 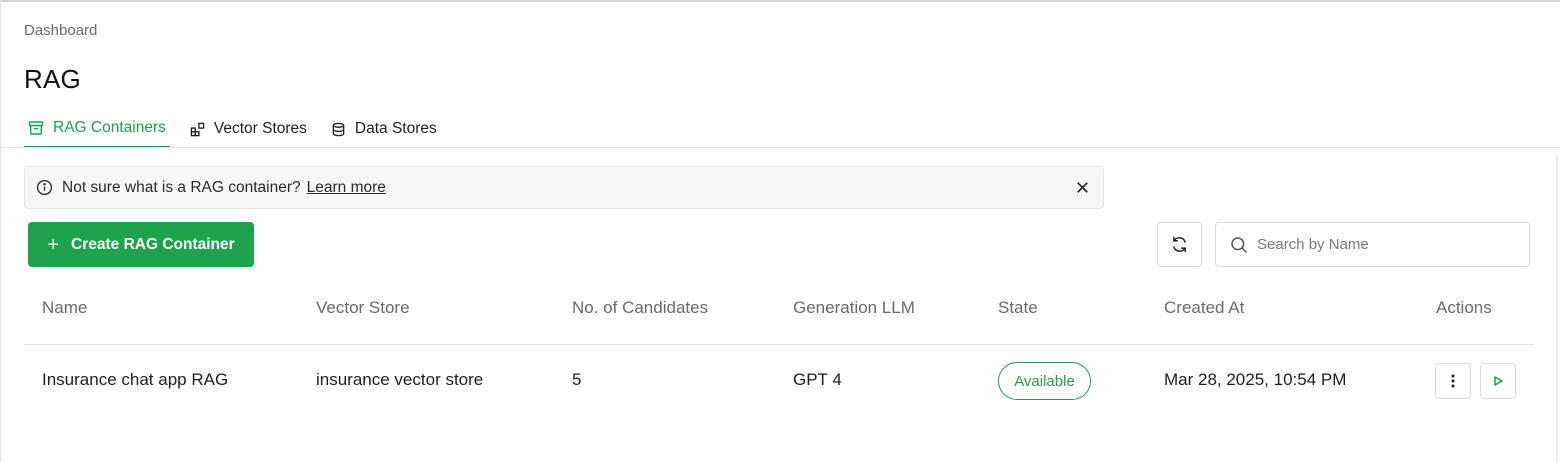 What do you see at coordinates (640, 307) in the screenshot?
I see `column-header-candidates: No. of Candidates` at bounding box center [640, 307].